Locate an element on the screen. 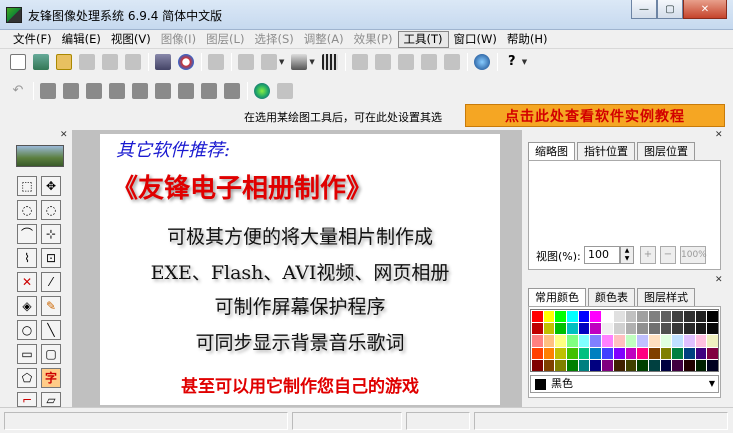 Image resolution: width=733 pixels, height=433 pixels. fill-icon: ◈ is located at coordinates (27, 306).